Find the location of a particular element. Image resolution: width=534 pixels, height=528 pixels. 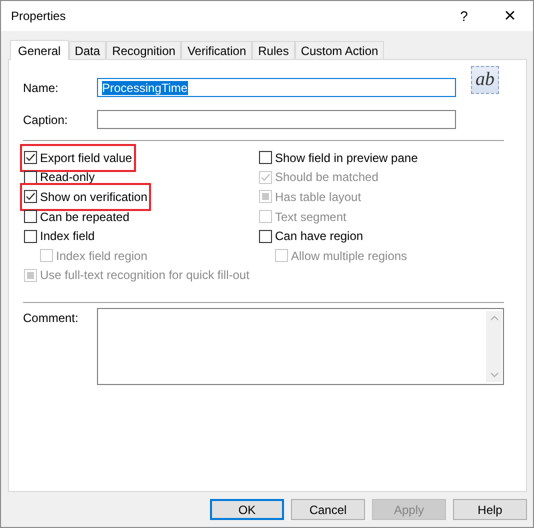

checkbox-option: Can be repeated is located at coordinates (77, 216).